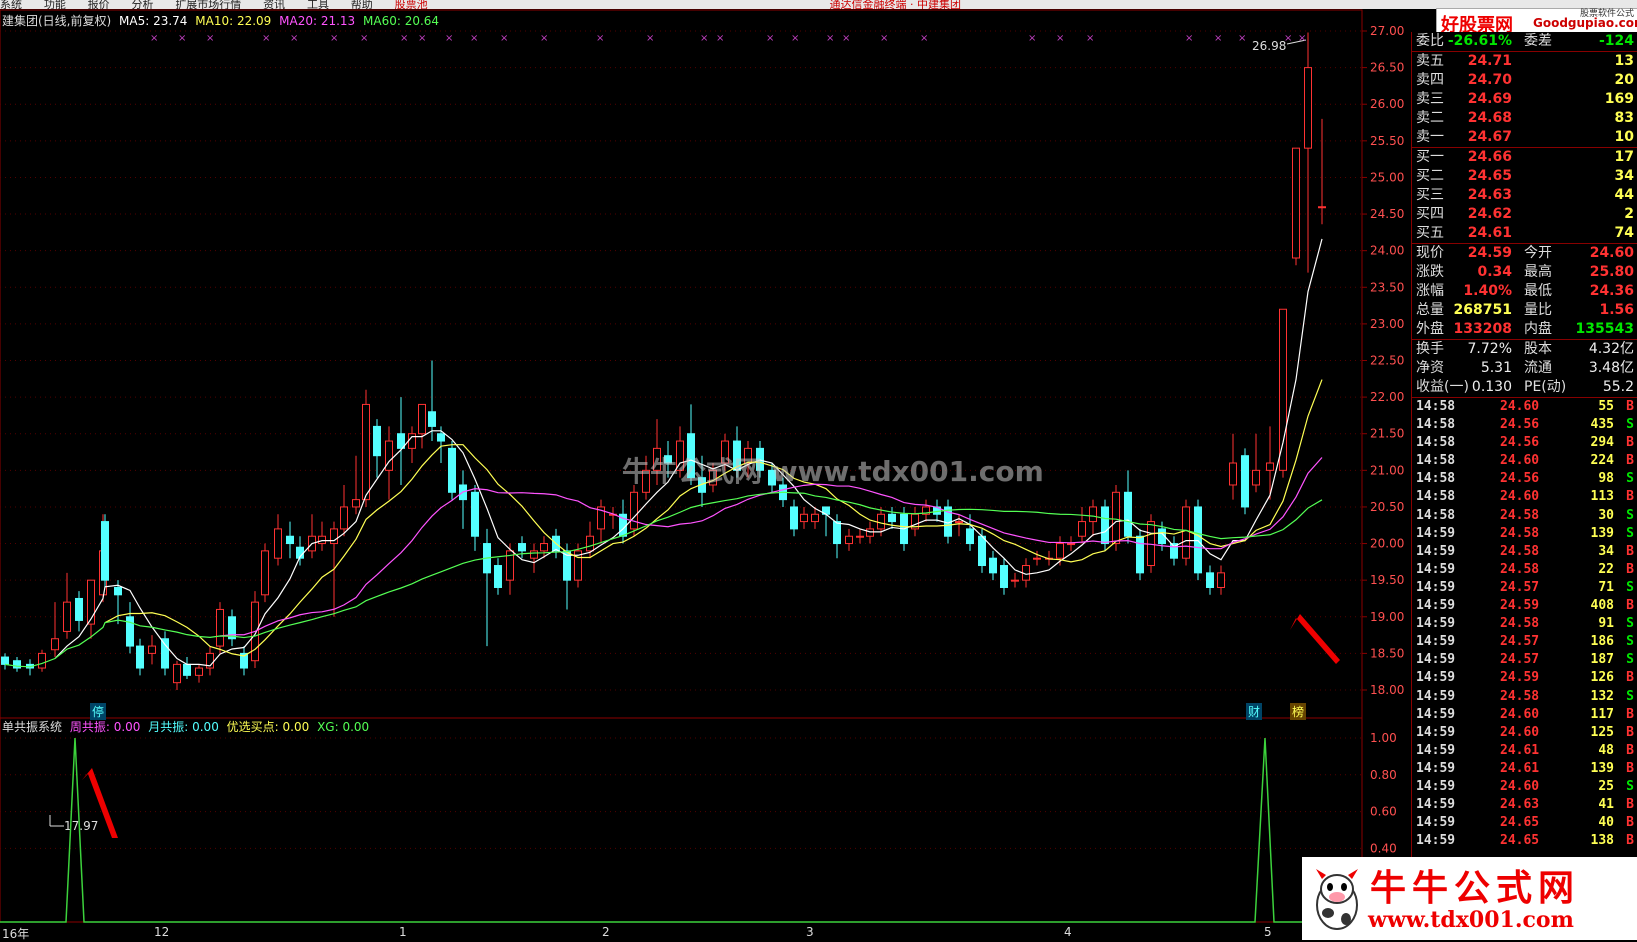  Describe the element at coordinates (1606, 515) in the screenshot. I see `tick-volume: 30` at that location.